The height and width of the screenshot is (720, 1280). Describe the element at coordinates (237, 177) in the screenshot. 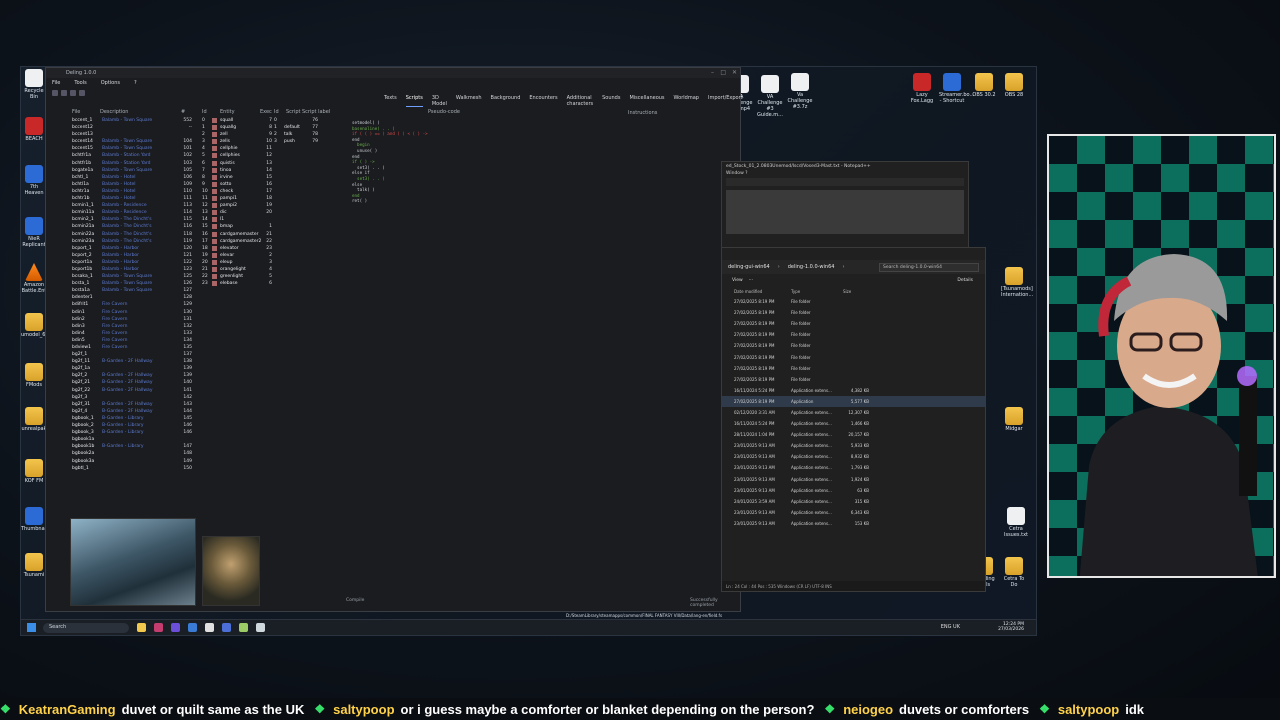

I see `entity-row: 8 irvine 15` at that location.